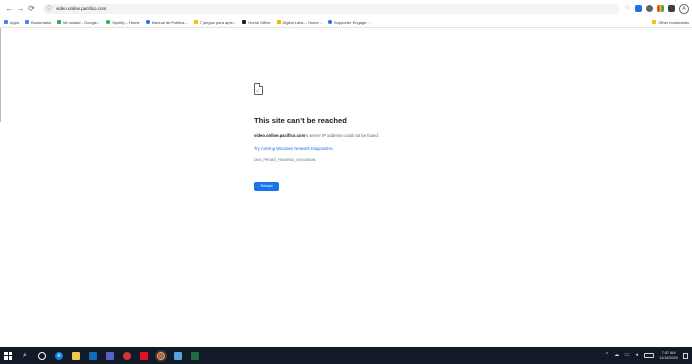  I want to click on start-icon, so click(8, 355).